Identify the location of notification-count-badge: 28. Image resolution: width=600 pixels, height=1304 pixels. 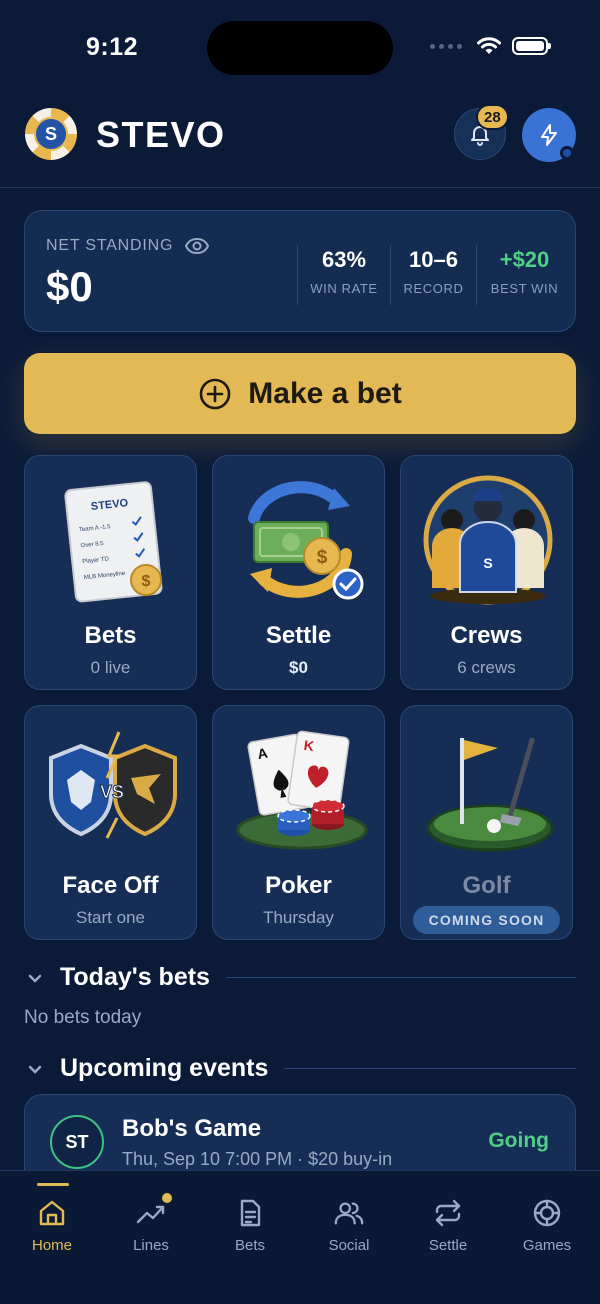
(492, 117).